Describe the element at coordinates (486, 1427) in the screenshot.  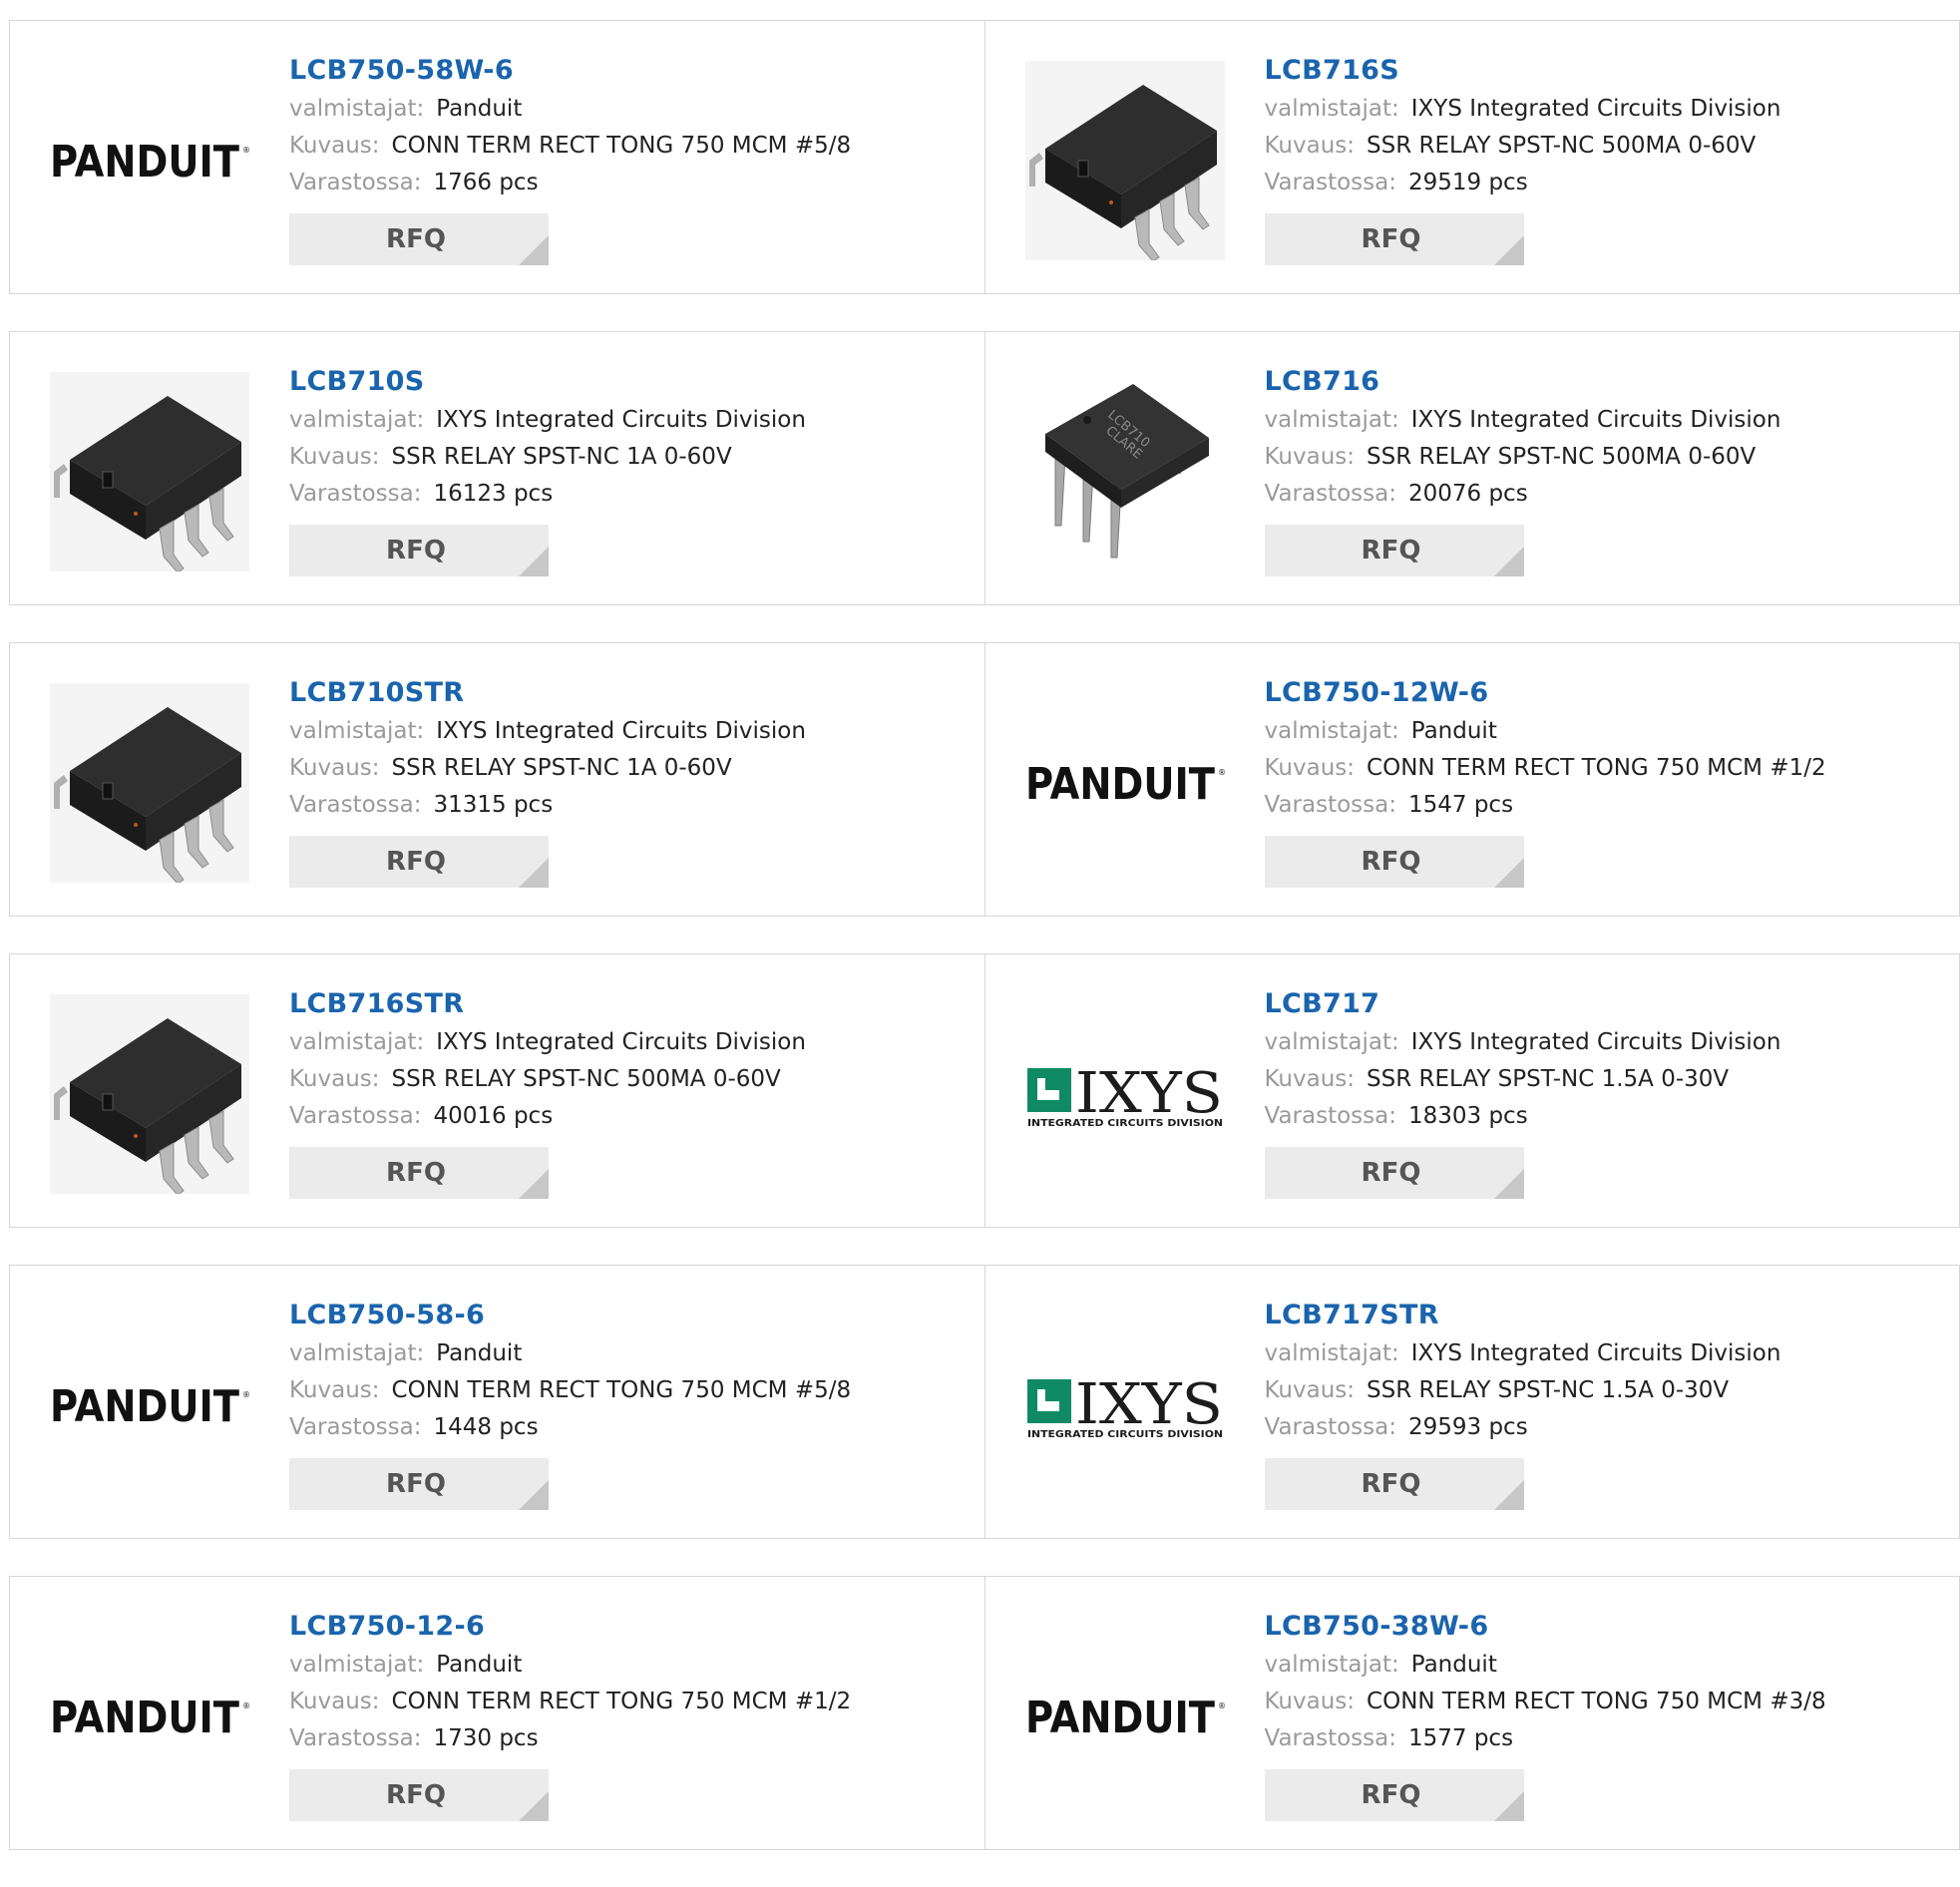
I see `stock-value: 1448 pcs` at that location.